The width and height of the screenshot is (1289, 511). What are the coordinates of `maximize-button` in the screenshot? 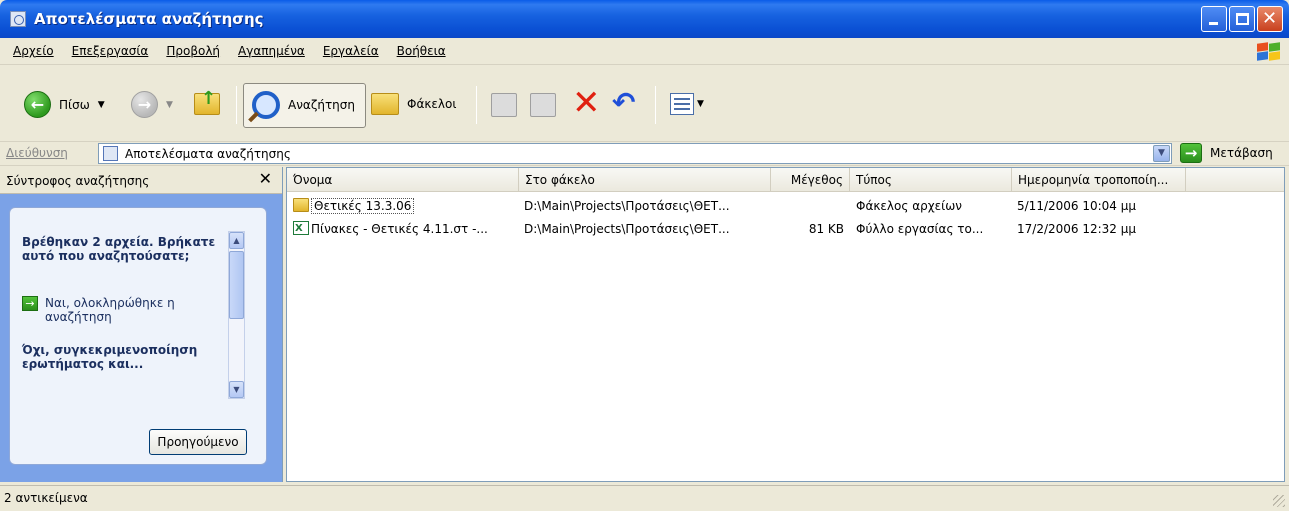 It's located at (1242, 19).